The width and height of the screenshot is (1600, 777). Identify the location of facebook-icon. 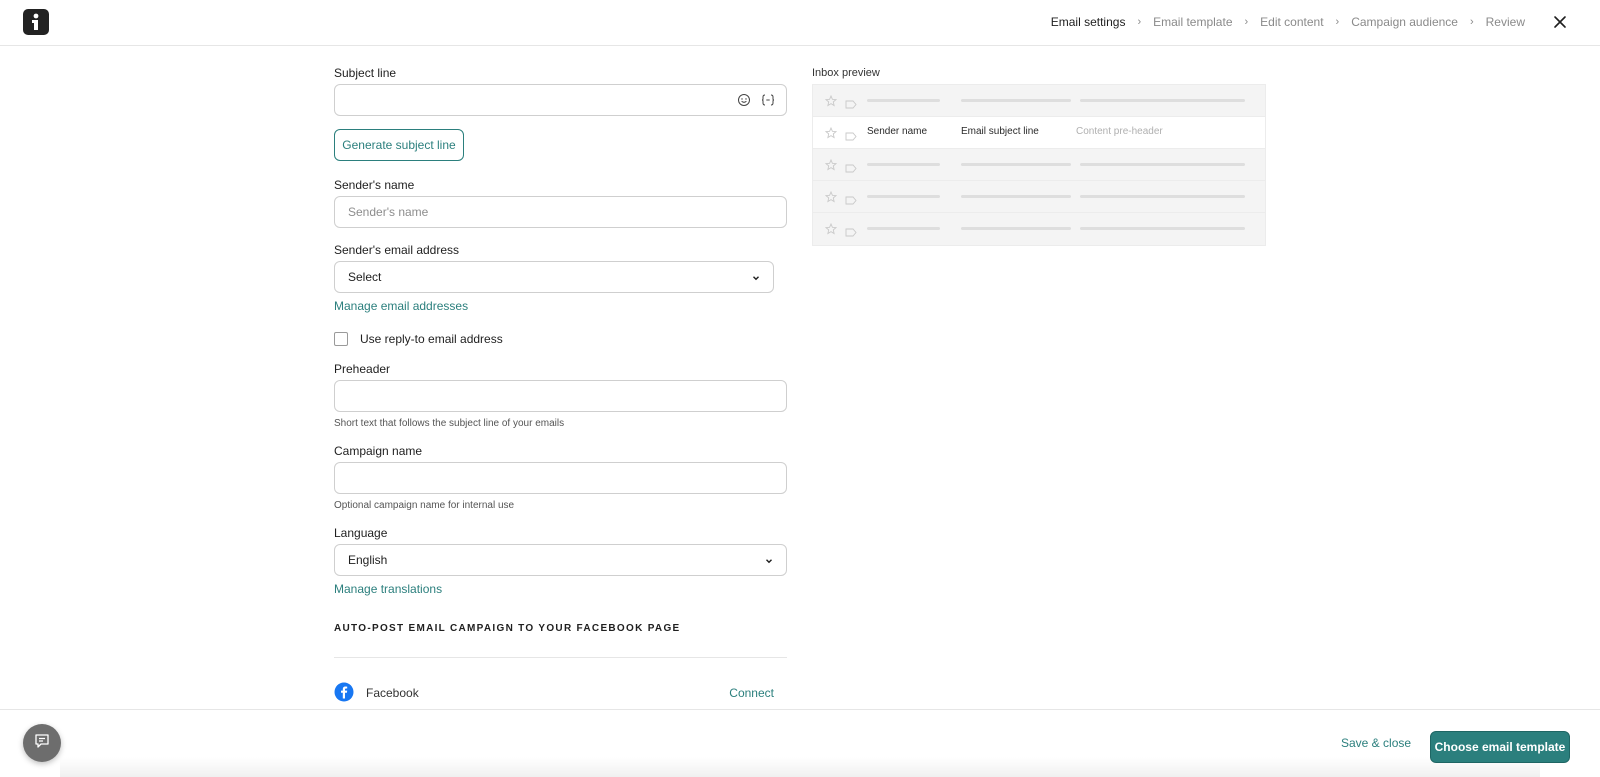
(344, 693).